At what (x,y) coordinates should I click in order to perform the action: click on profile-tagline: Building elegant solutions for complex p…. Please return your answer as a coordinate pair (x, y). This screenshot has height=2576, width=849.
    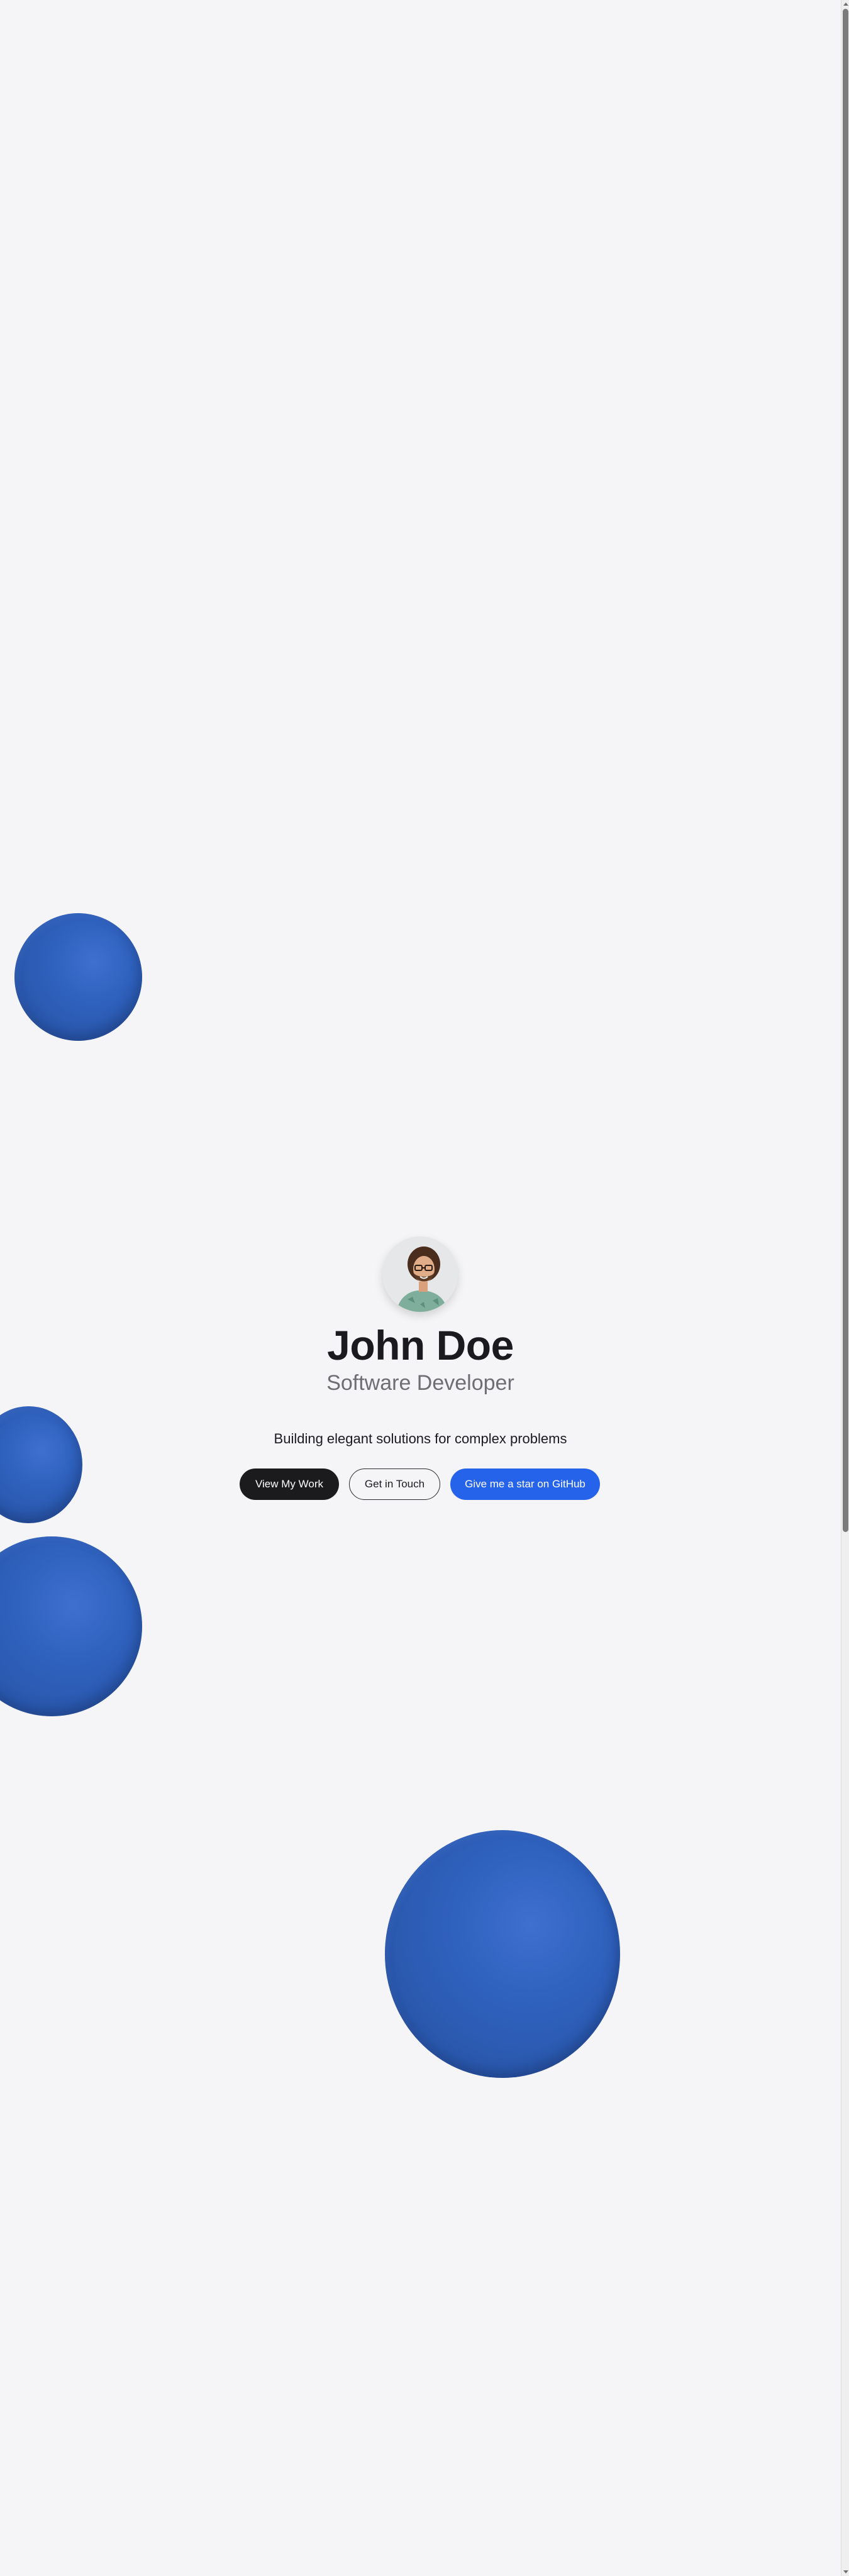
    Looking at the image, I should click on (421, 1438).